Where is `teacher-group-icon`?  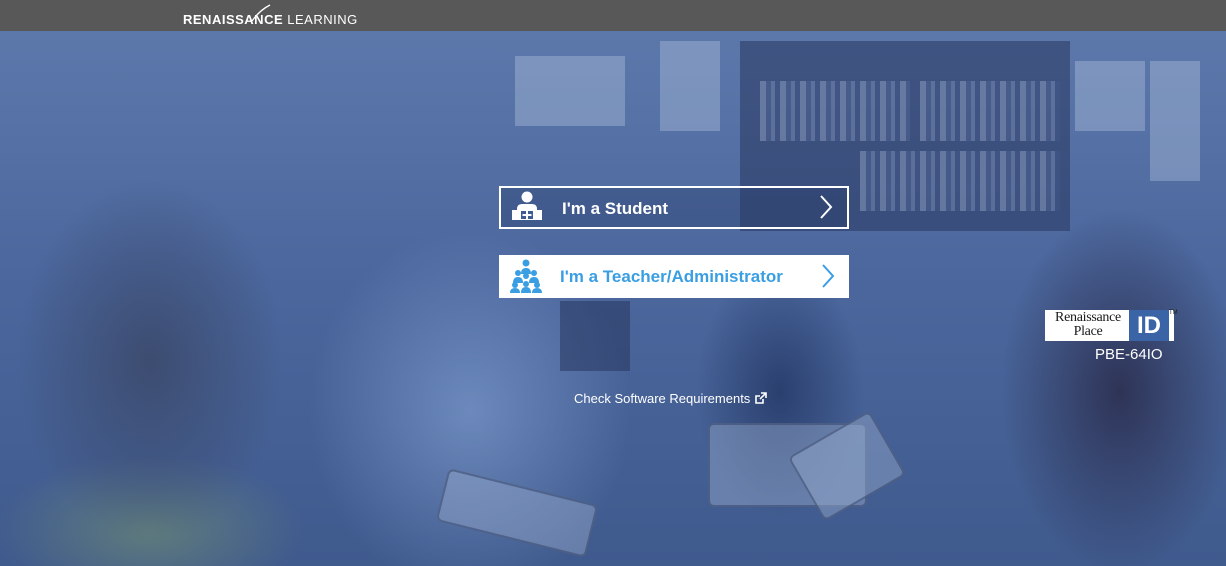
teacher-group-icon is located at coordinates (526, 276).